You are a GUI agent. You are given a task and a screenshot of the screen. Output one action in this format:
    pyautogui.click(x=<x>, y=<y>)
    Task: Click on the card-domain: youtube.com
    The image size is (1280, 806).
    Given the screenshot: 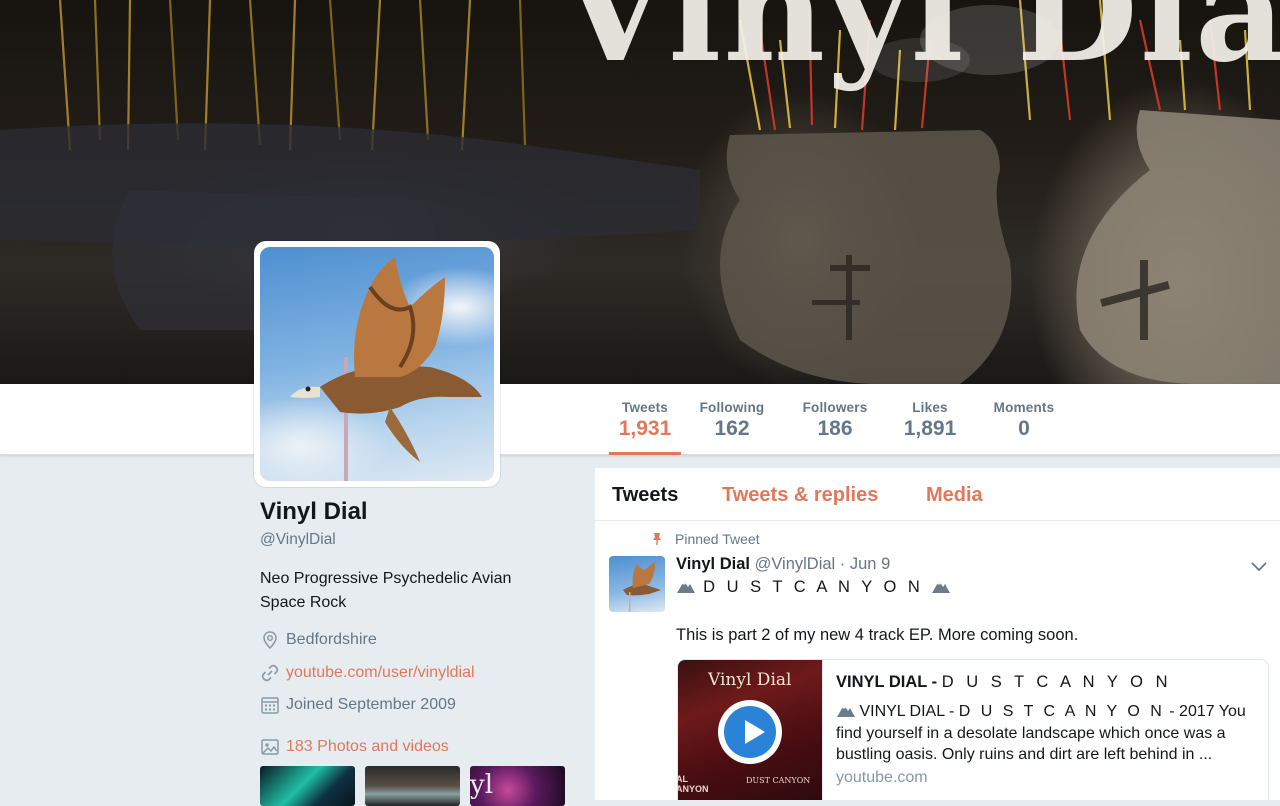 What is the action you would take?
    pyautogui.click(x=882, y=777)
    